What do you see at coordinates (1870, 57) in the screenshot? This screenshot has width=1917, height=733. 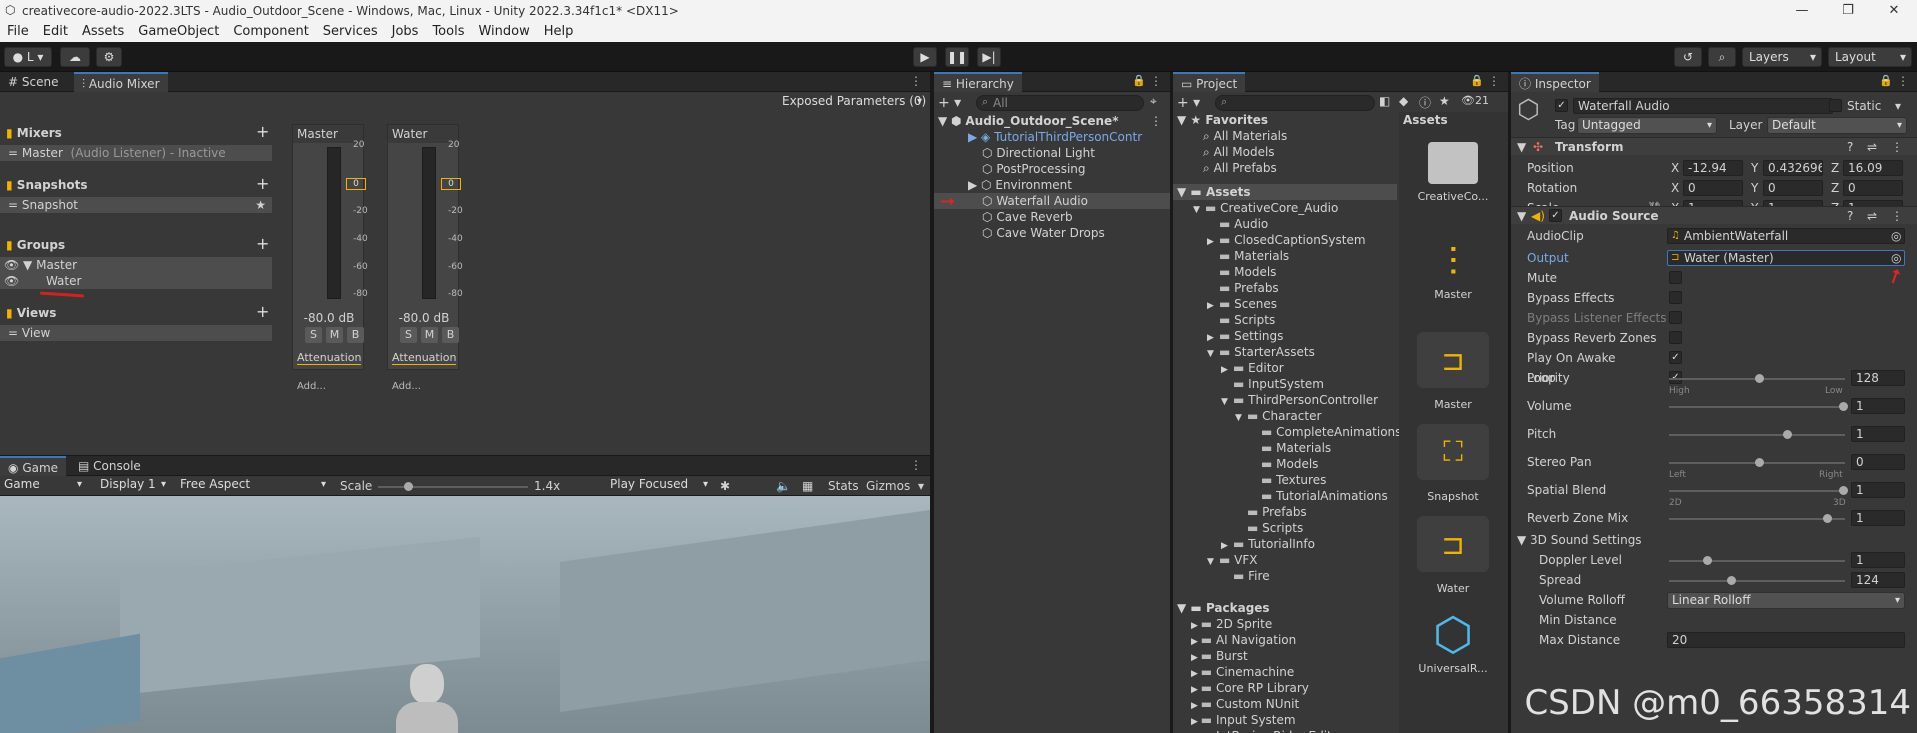 I see `layout-dropdown: Layout ▾` at bounding box center [1870, 57].